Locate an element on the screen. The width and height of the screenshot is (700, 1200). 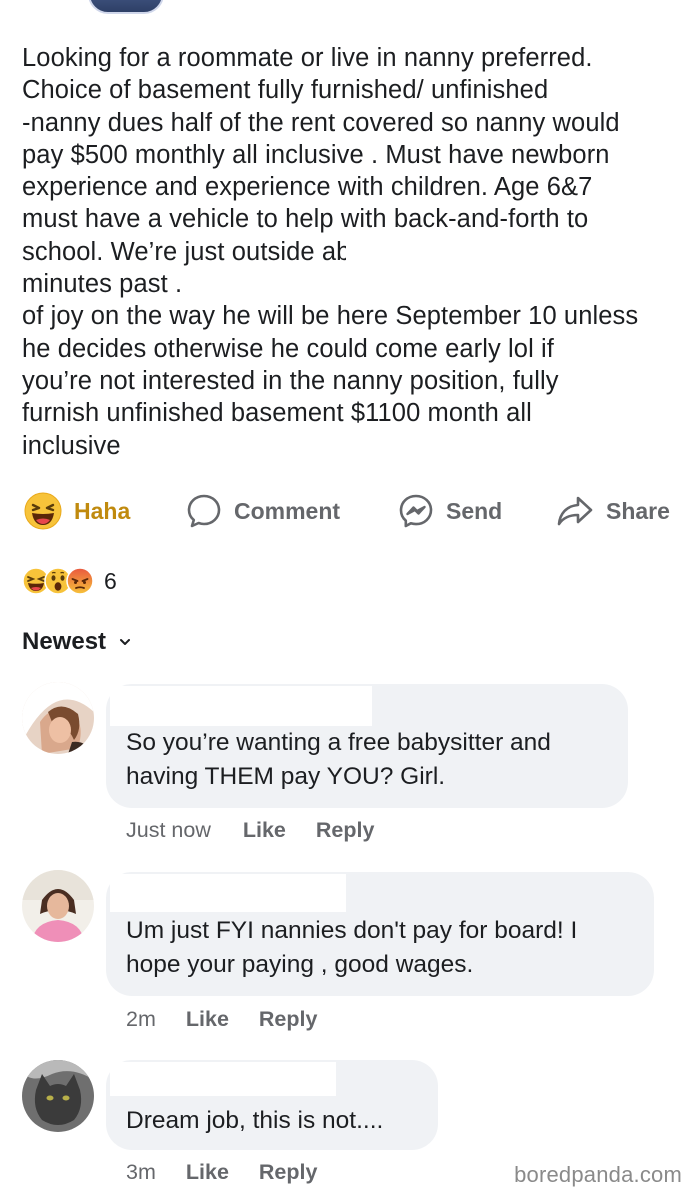
reactions-summary: 6 is located at coordinates (69, 581).